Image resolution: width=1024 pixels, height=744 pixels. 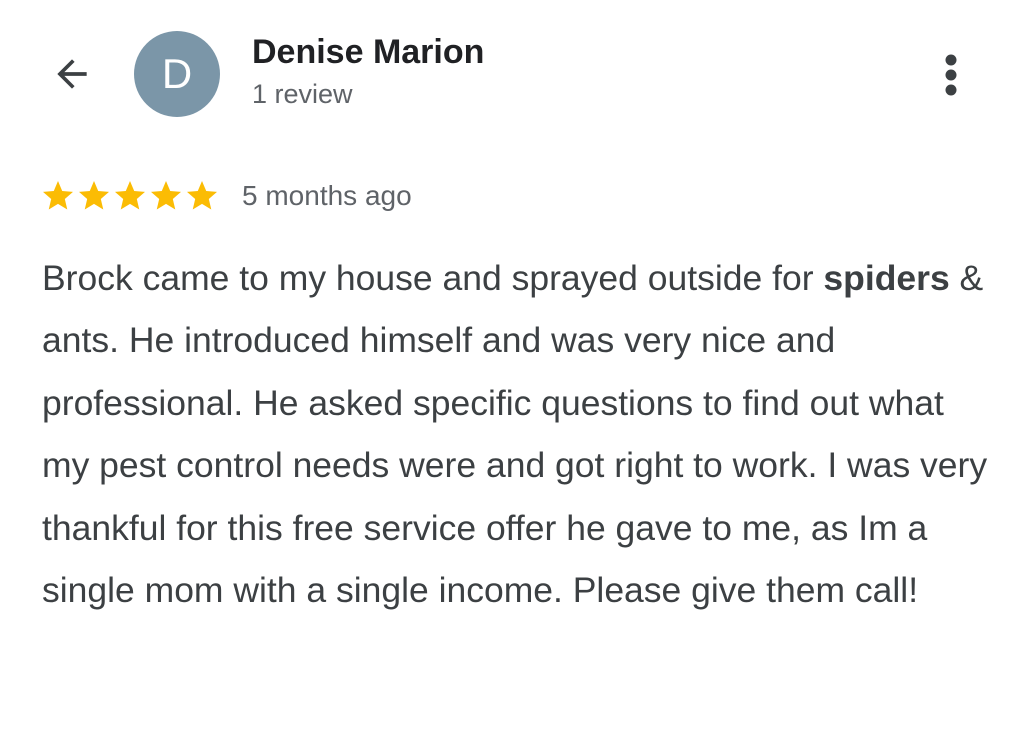 What do you see at coordinates (368, 52) in the screenshot?
I see `reviewer-name: Denise Marion` at bounding box center [368, 52].